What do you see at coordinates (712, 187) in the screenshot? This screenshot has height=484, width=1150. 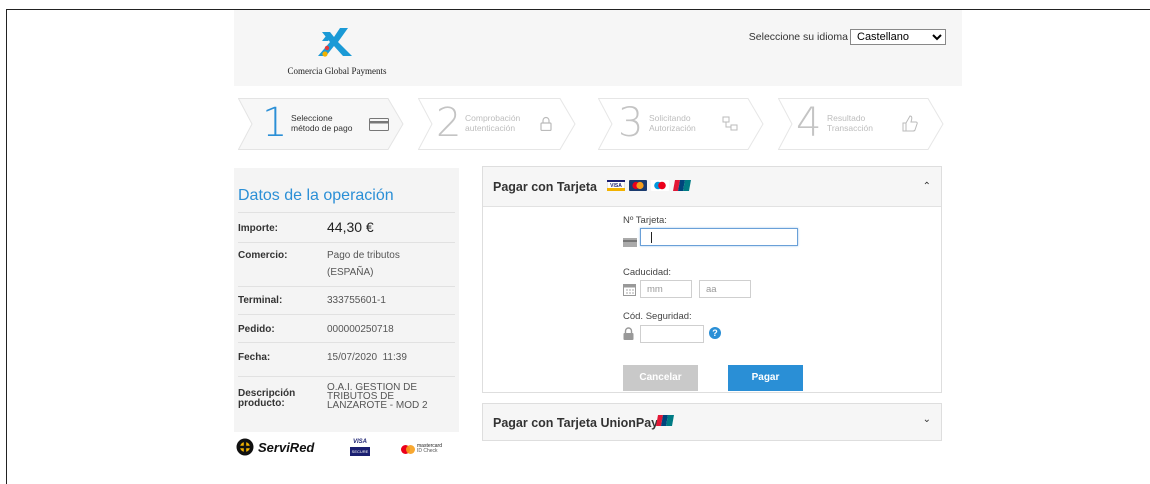 I see `card-payment-header: Pagar con Tarjeta VISA ⌃` at bounding box center [712, 187].